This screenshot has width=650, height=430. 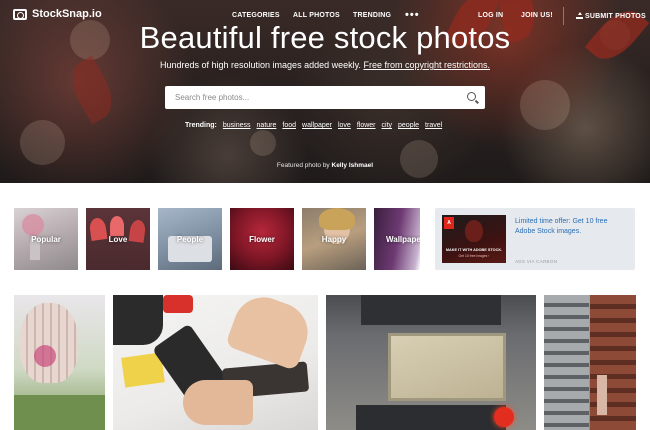 I want to click on site-logo: StockSnap.io, so click(x=57, y=14).